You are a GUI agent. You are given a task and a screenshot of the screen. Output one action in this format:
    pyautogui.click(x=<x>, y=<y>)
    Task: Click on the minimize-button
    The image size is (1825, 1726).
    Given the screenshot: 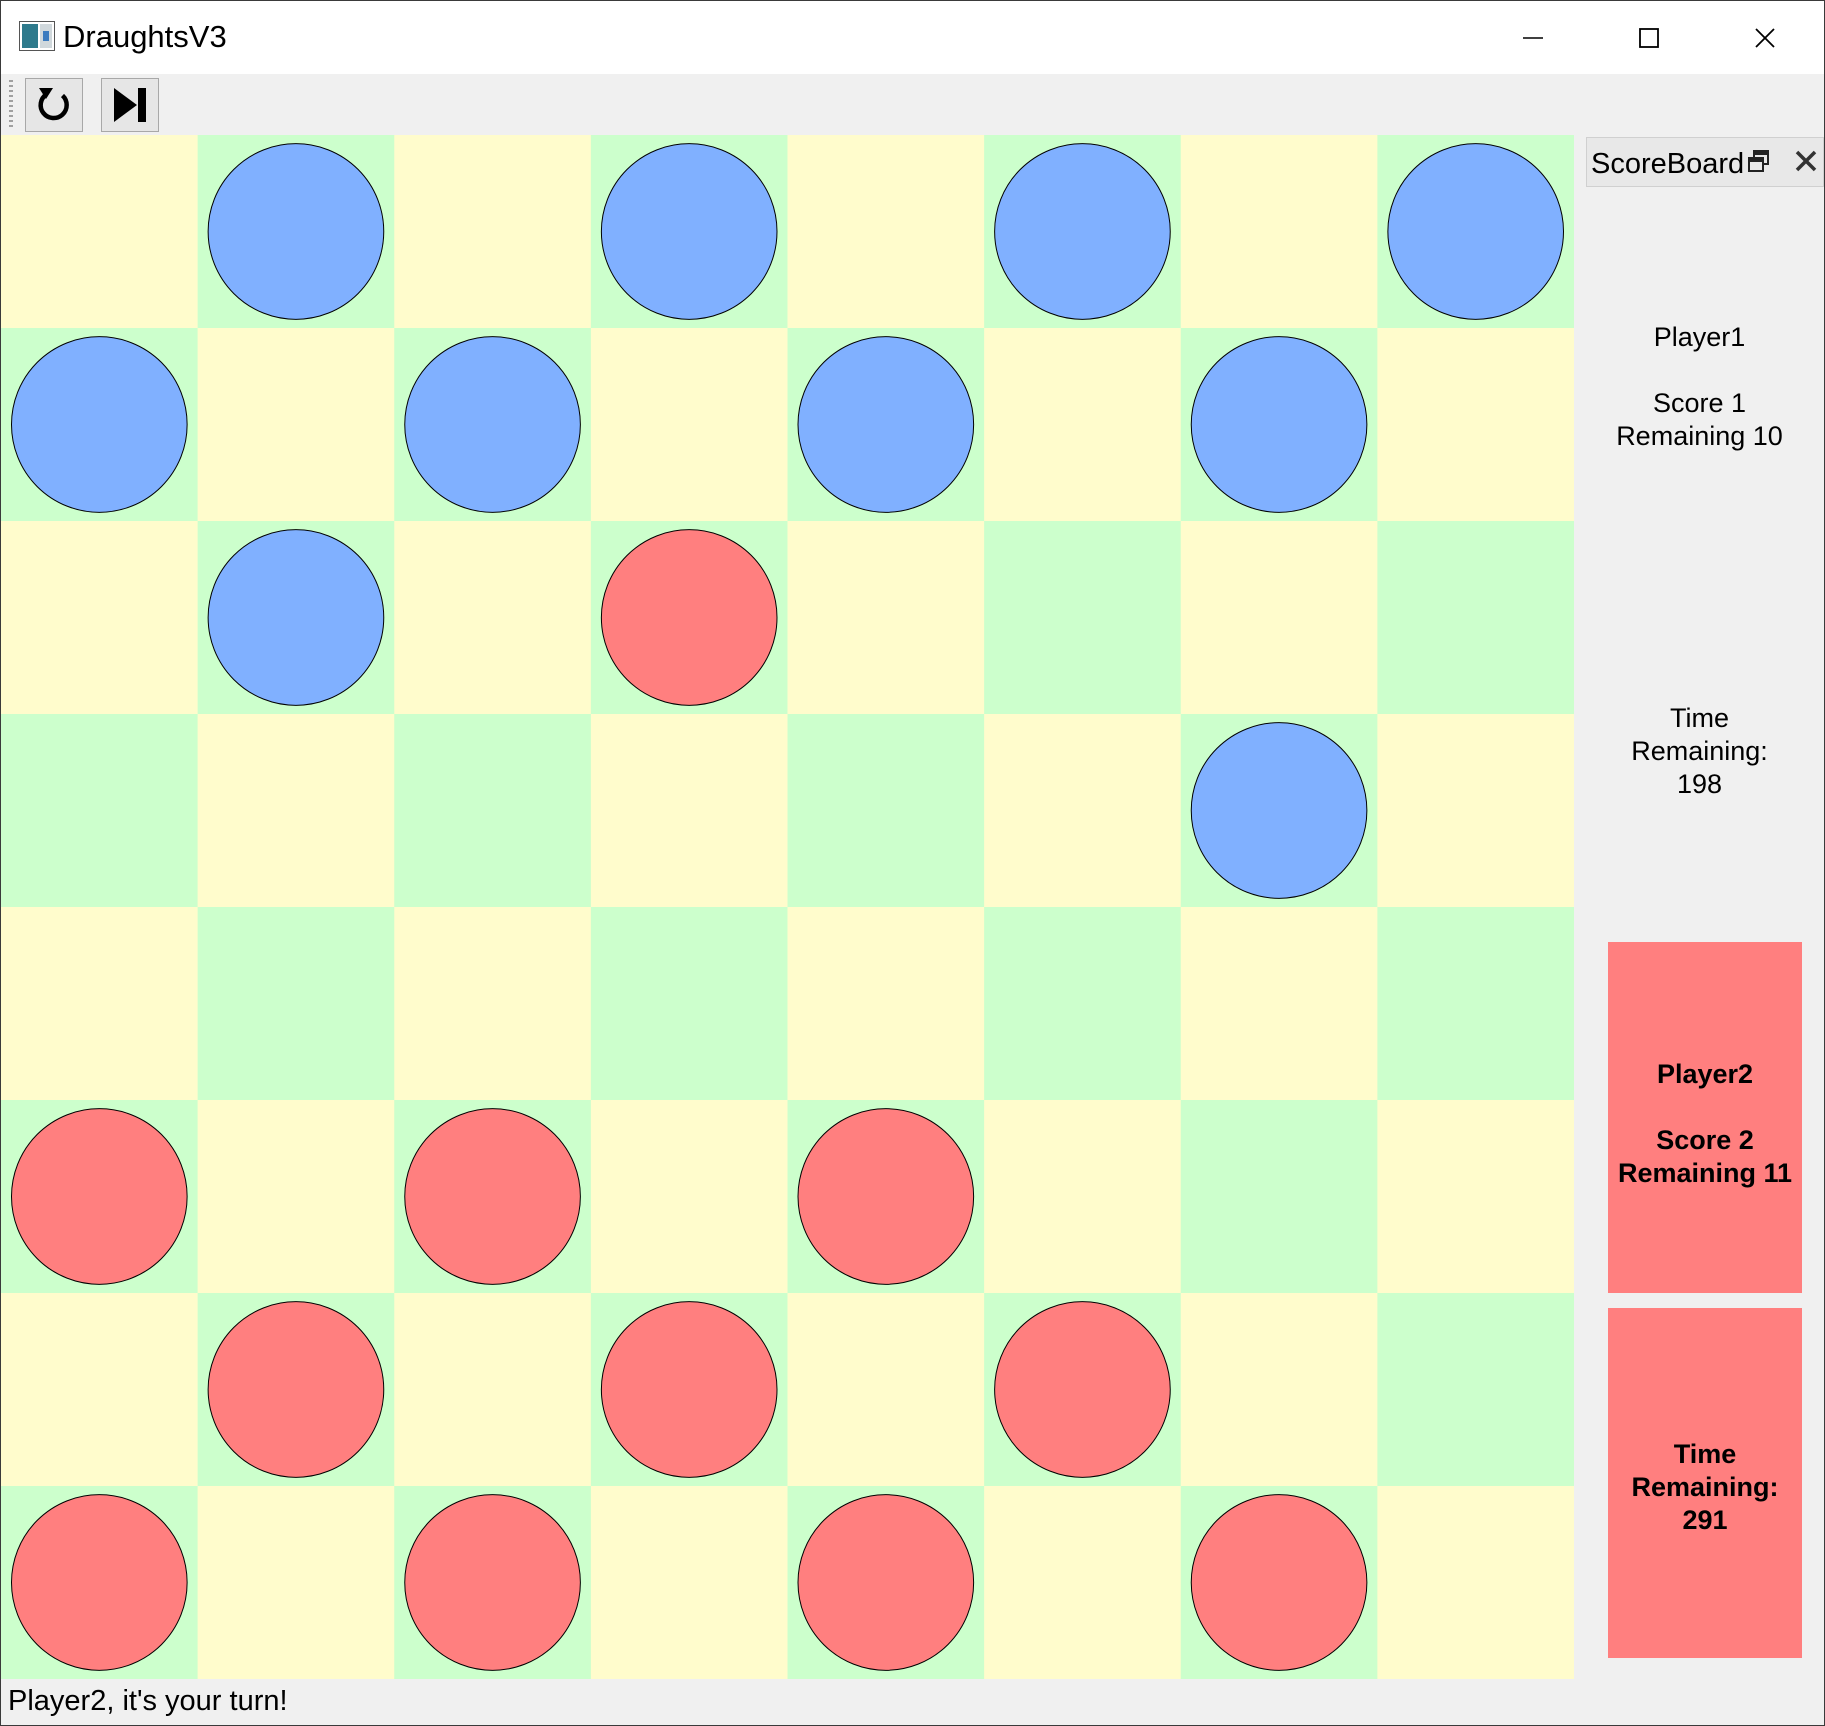 What is the action you would take?
    pyautogui.click(x=1533, y=37)
    